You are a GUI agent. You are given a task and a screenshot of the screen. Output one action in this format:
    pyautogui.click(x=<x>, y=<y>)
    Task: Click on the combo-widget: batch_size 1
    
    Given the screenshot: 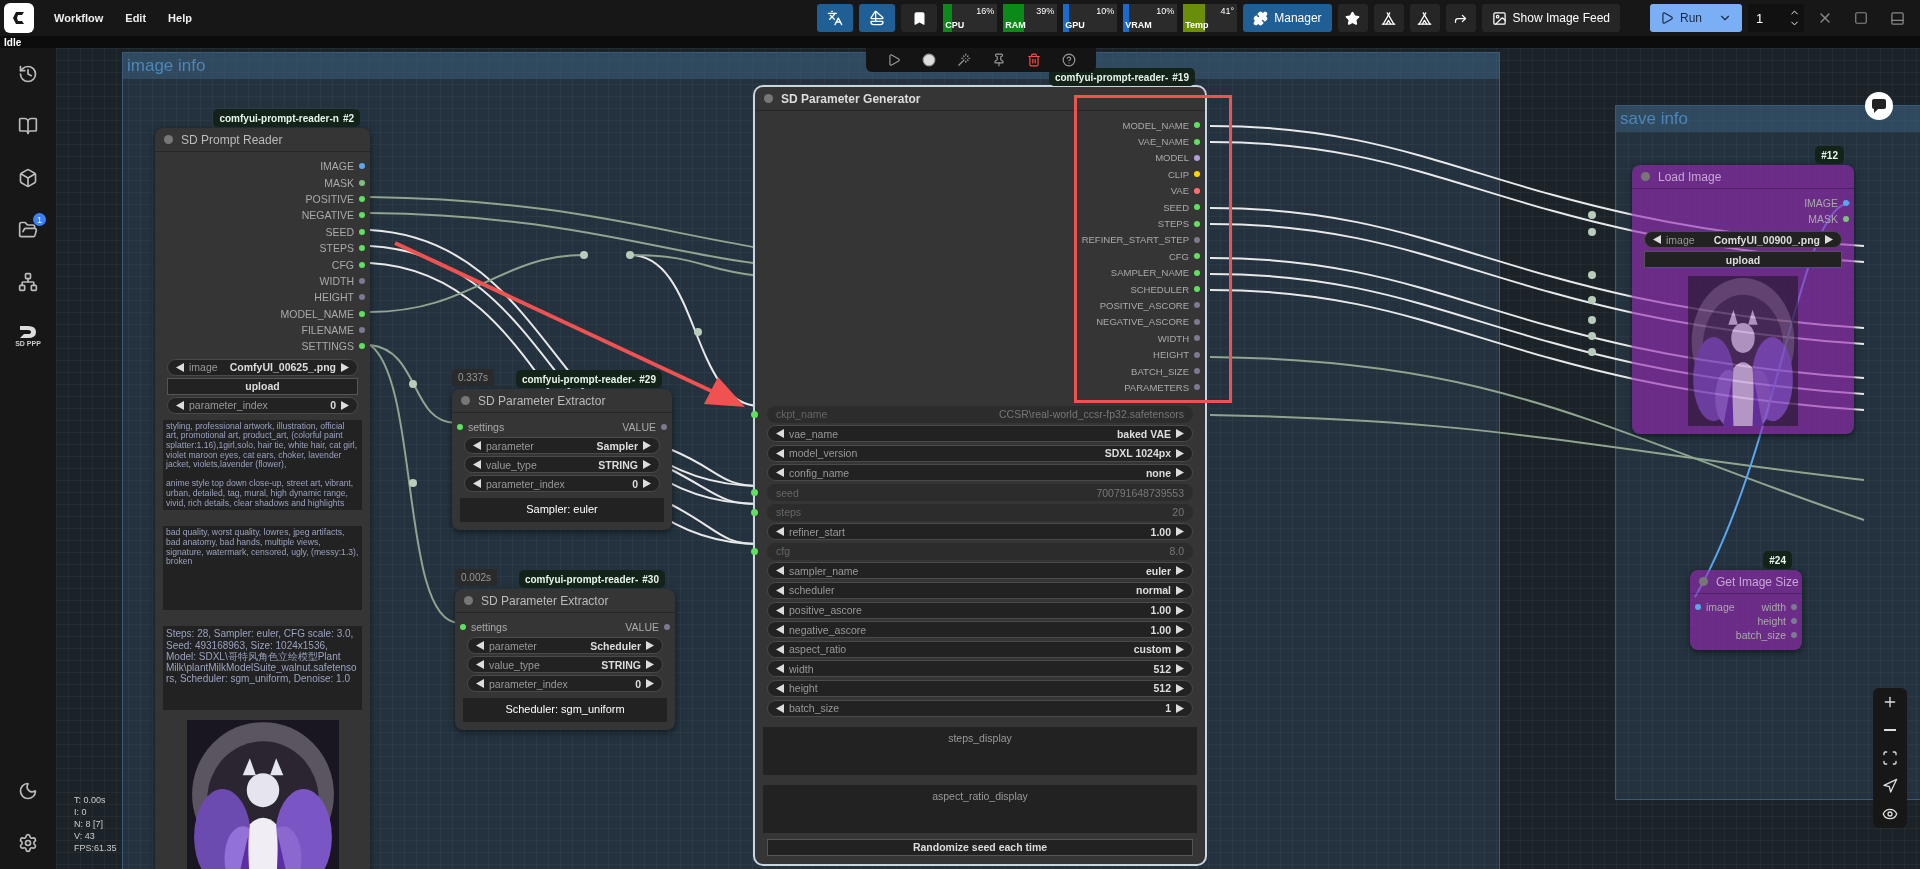 What is the action you would take?
    pyautogui.click(x=980, y=708)
    